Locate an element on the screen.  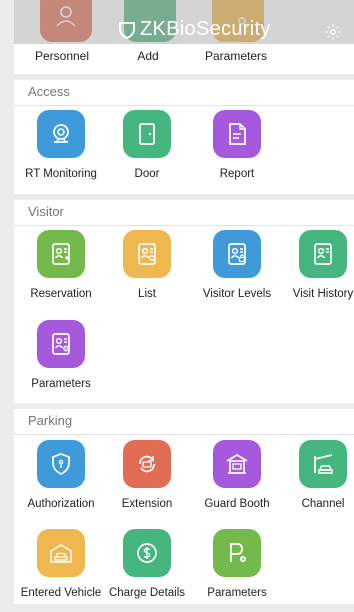
menu-item-visitor-levels: Visitor Levels is located at coordinates (237, 271).